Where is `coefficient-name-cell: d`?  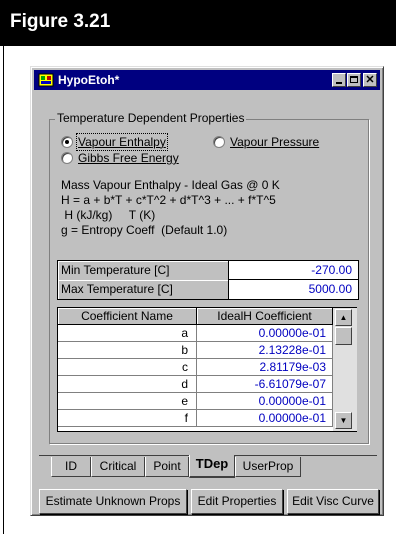 coefficient-name-cell: d is located at coordinates (127, 384).